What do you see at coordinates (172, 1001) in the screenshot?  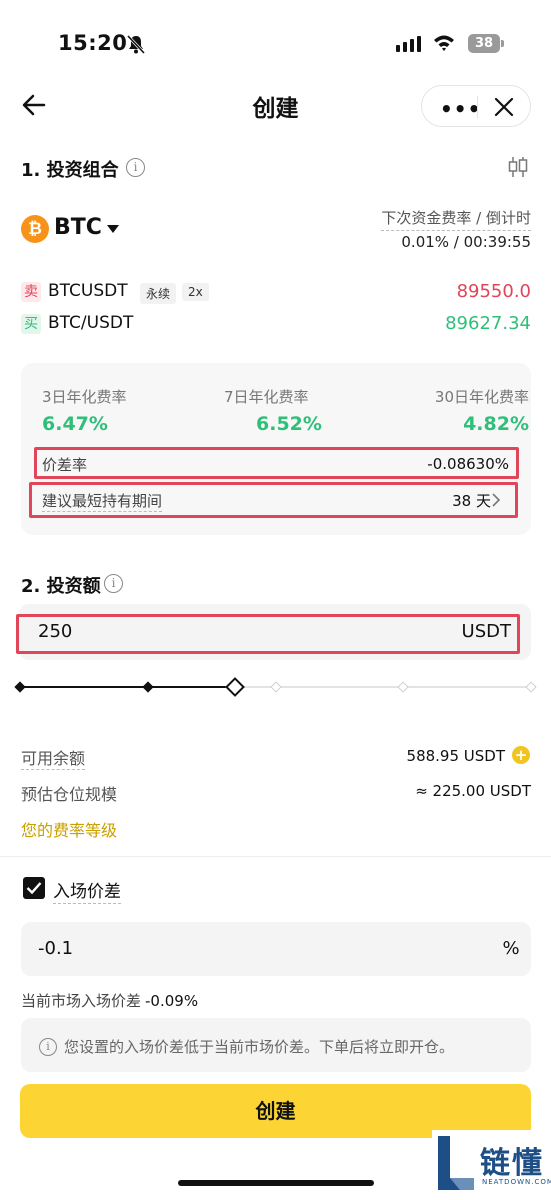 I see `market-spread-value: -0.09%` at bounding box center [172, 1001].